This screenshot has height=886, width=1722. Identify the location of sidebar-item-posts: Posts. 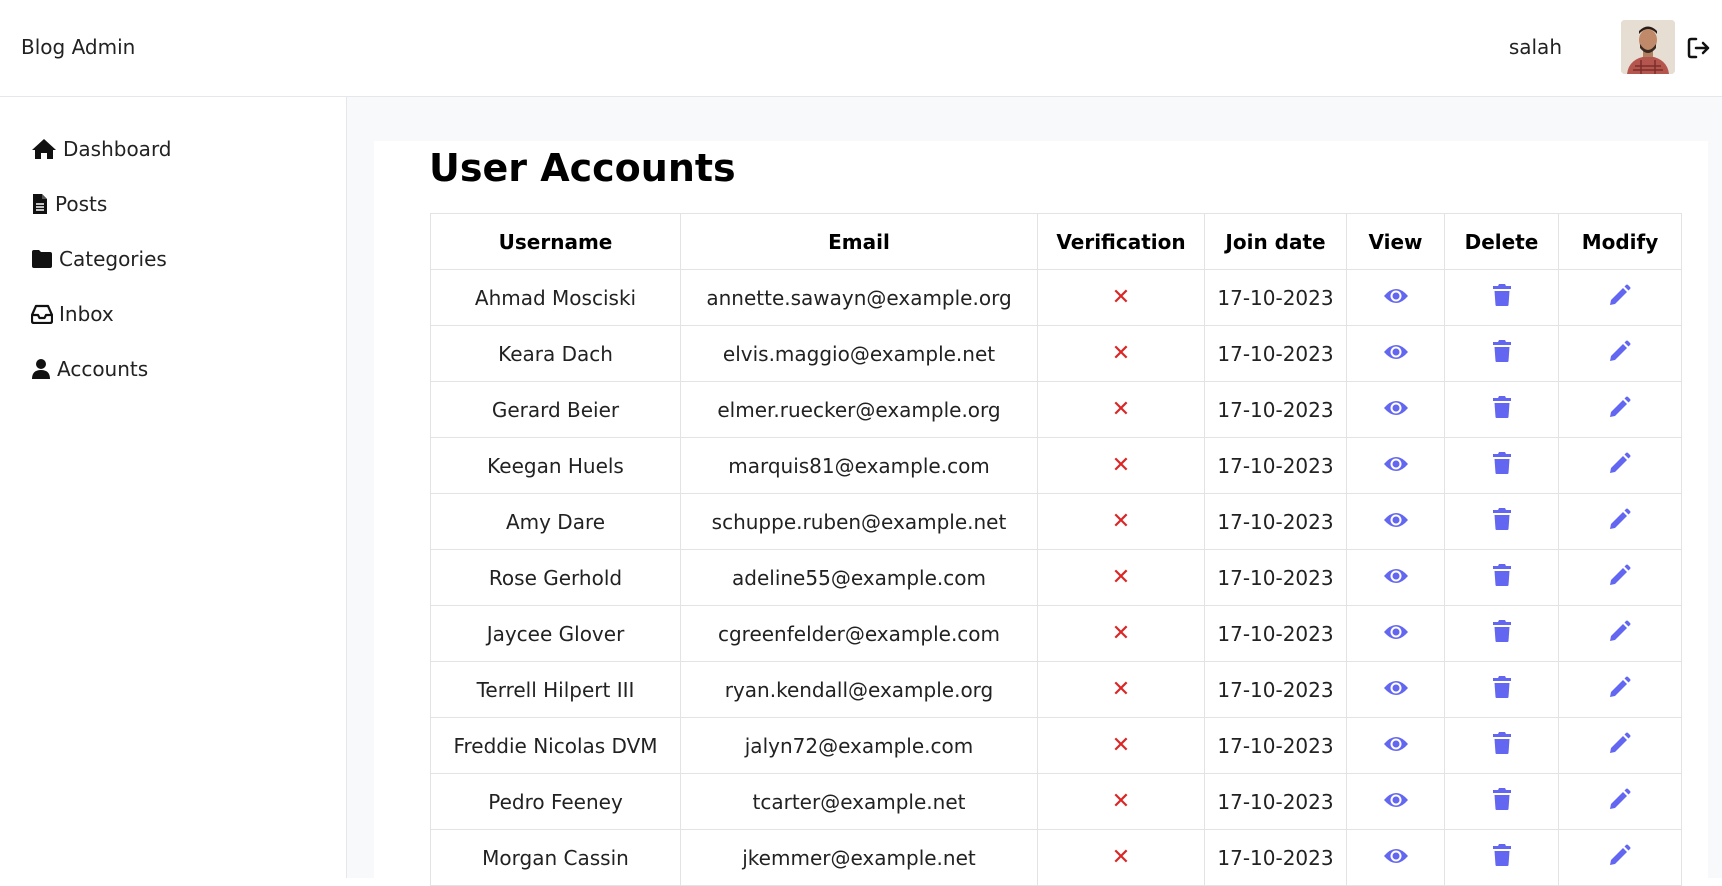
(69, 204).